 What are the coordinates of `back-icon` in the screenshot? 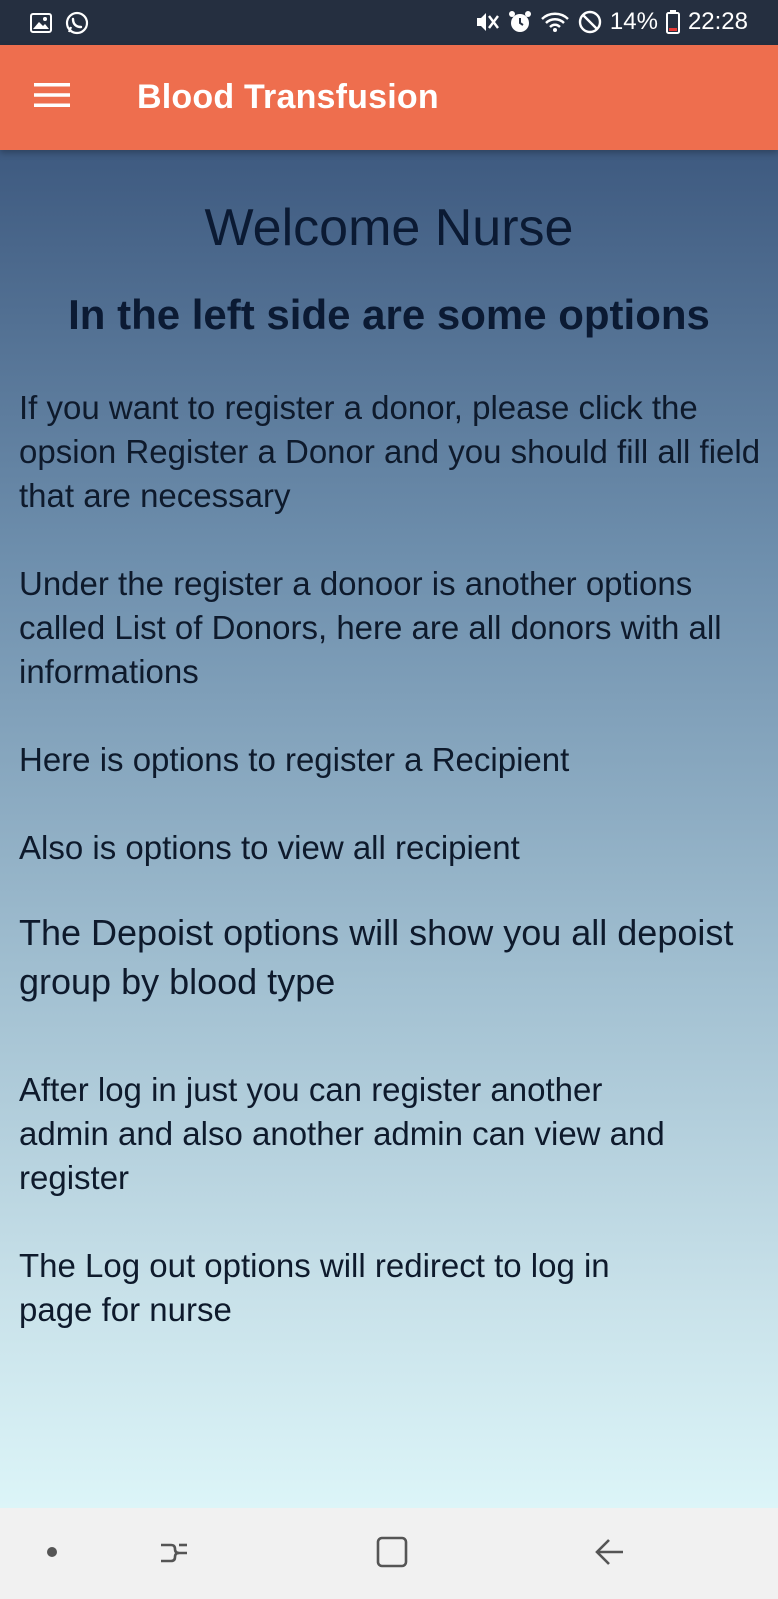 It's located at (610, 1554).